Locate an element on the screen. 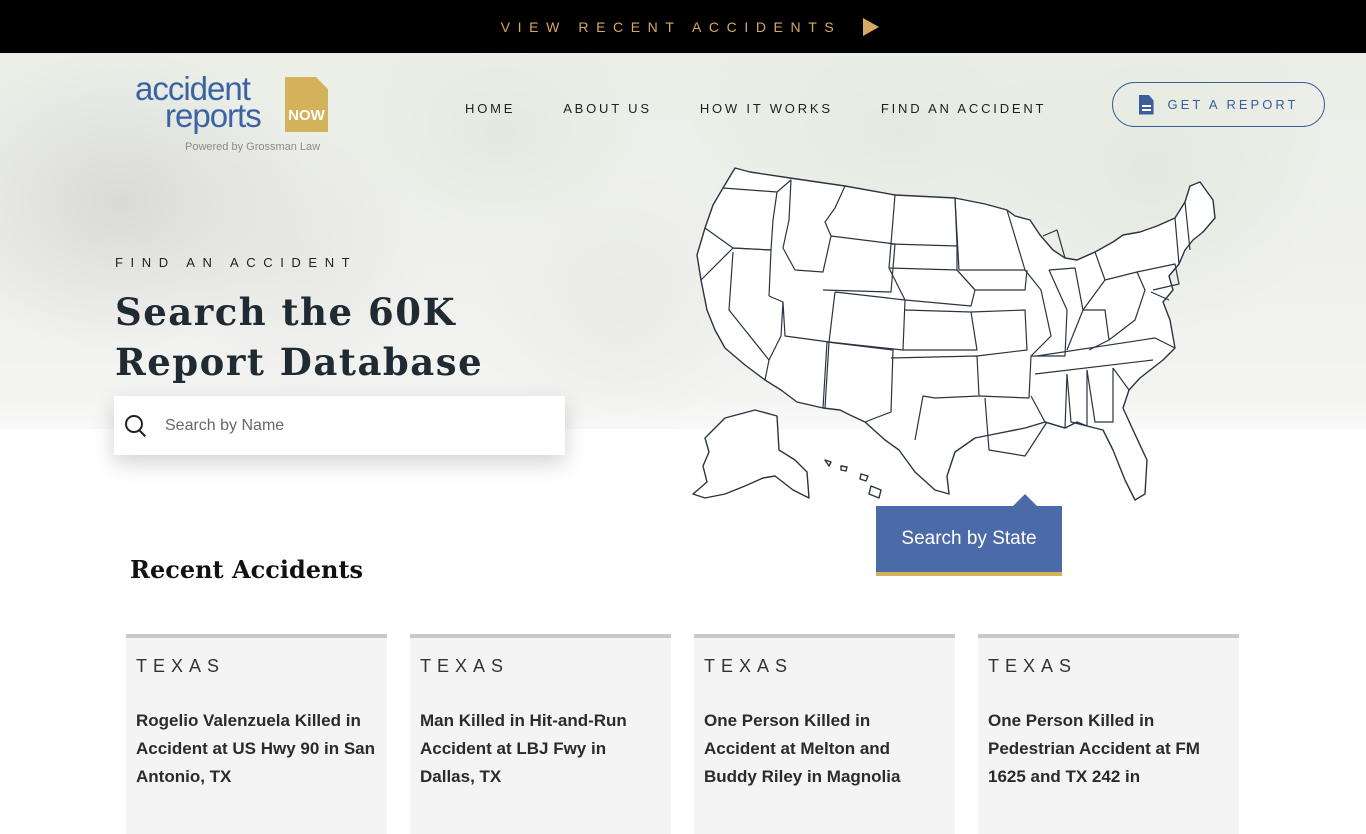  get-a-report-button: GET A REPORT is located at coordinates (1218, 104).